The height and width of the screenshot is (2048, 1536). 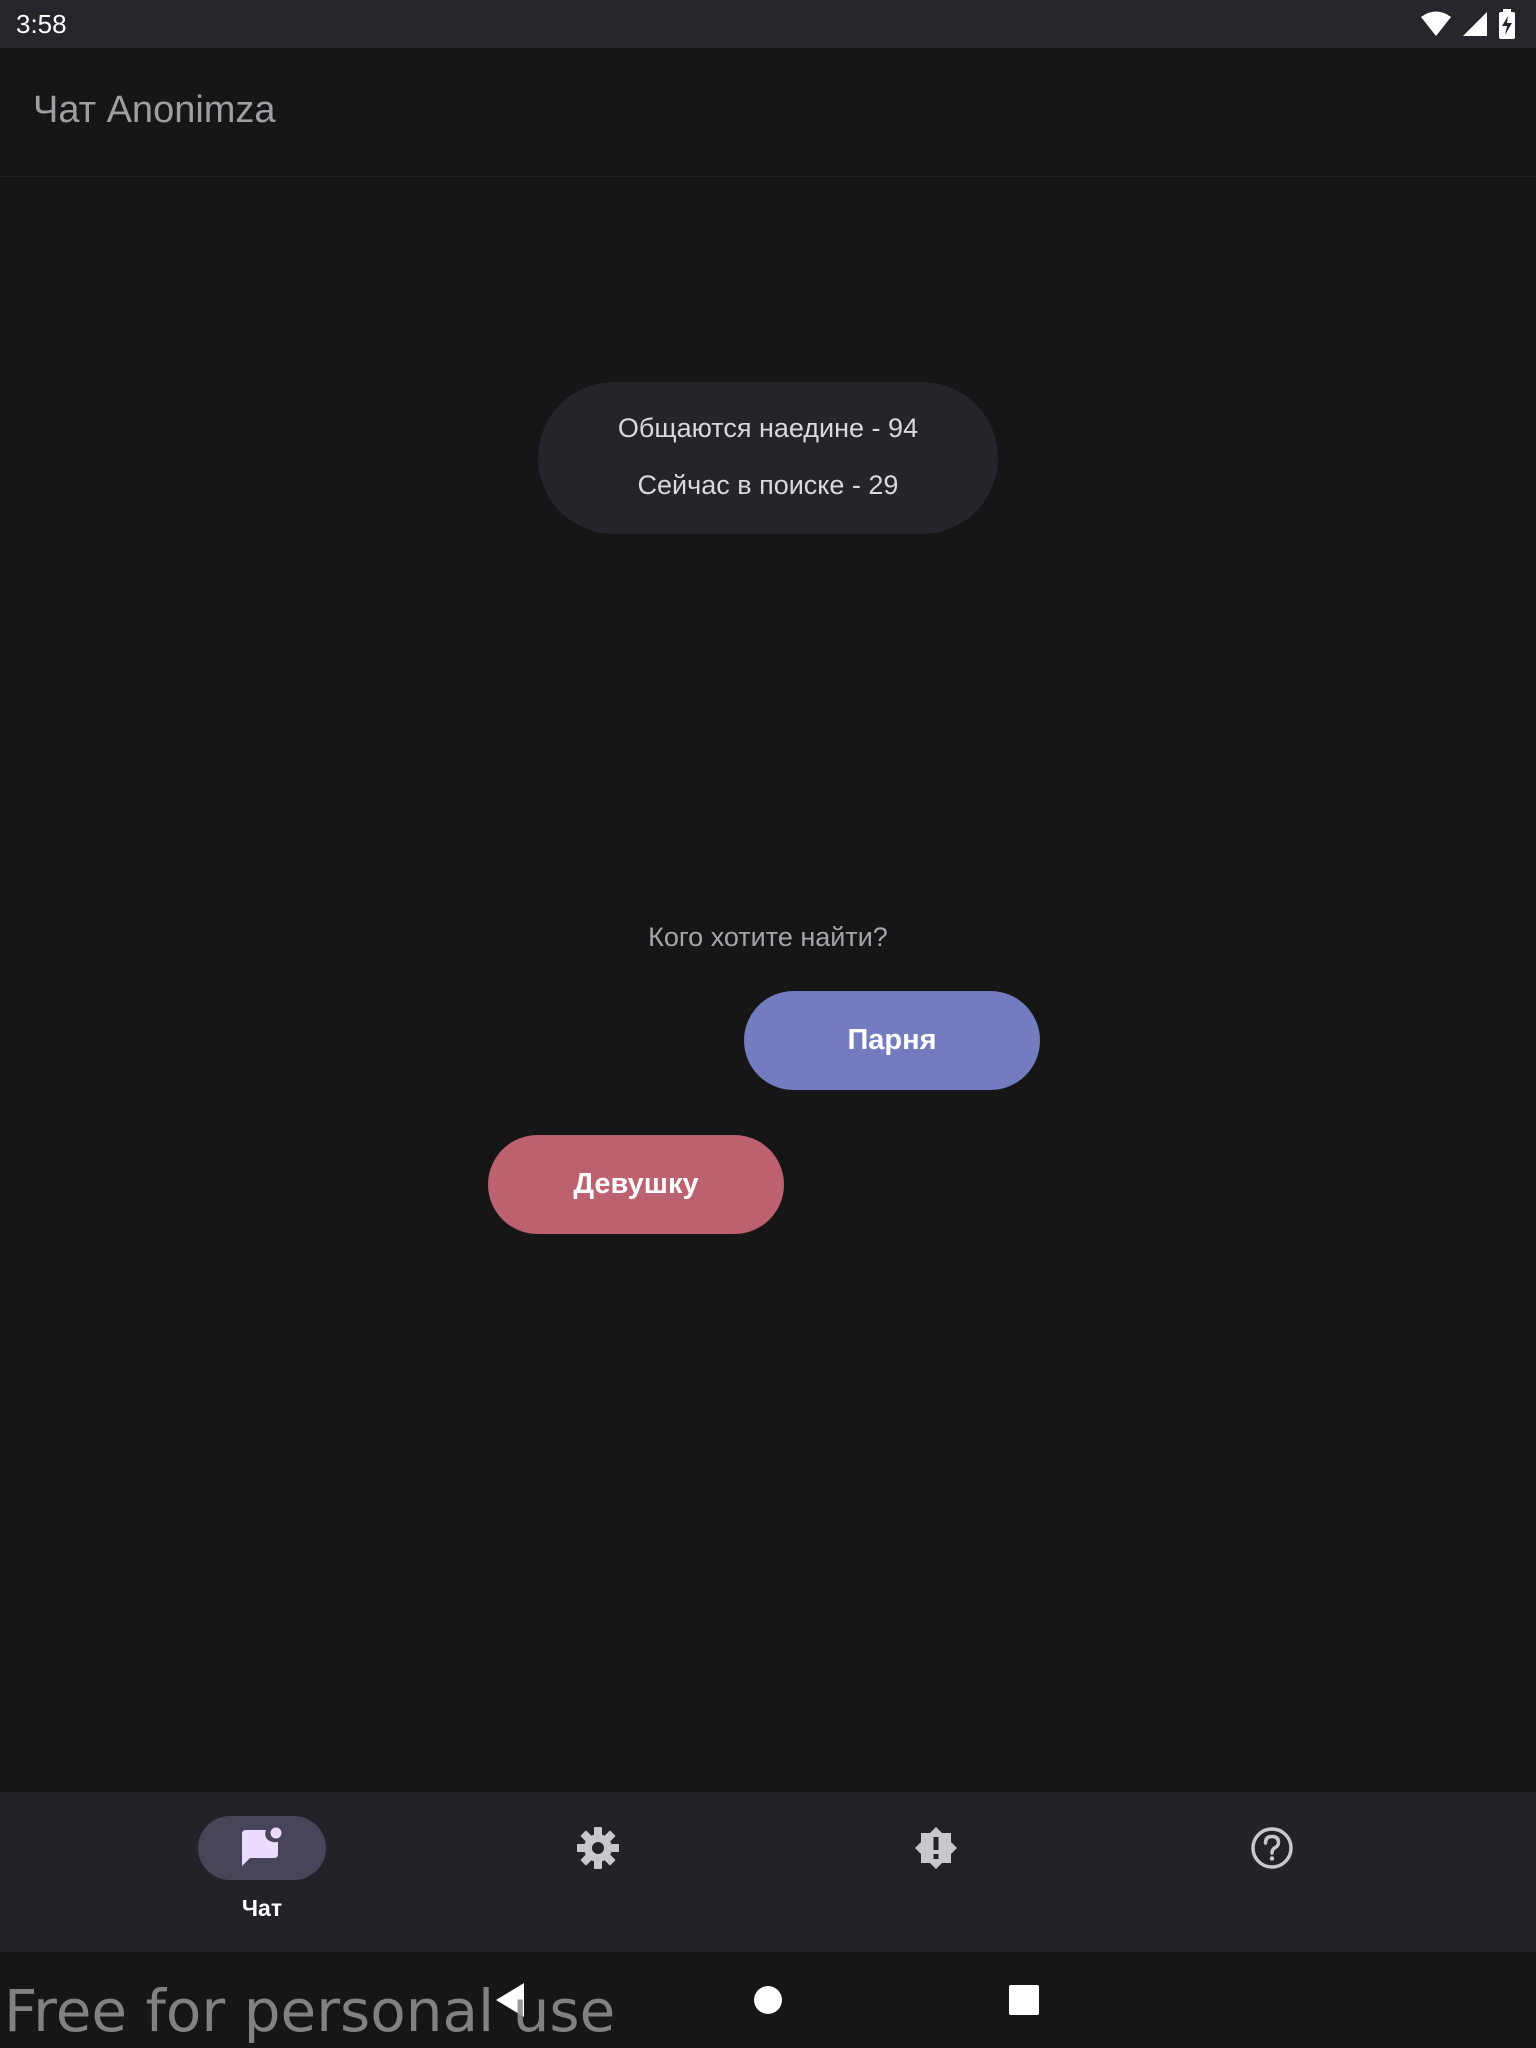 I want to click on wifi-icon, so click(x=1436, y=24).